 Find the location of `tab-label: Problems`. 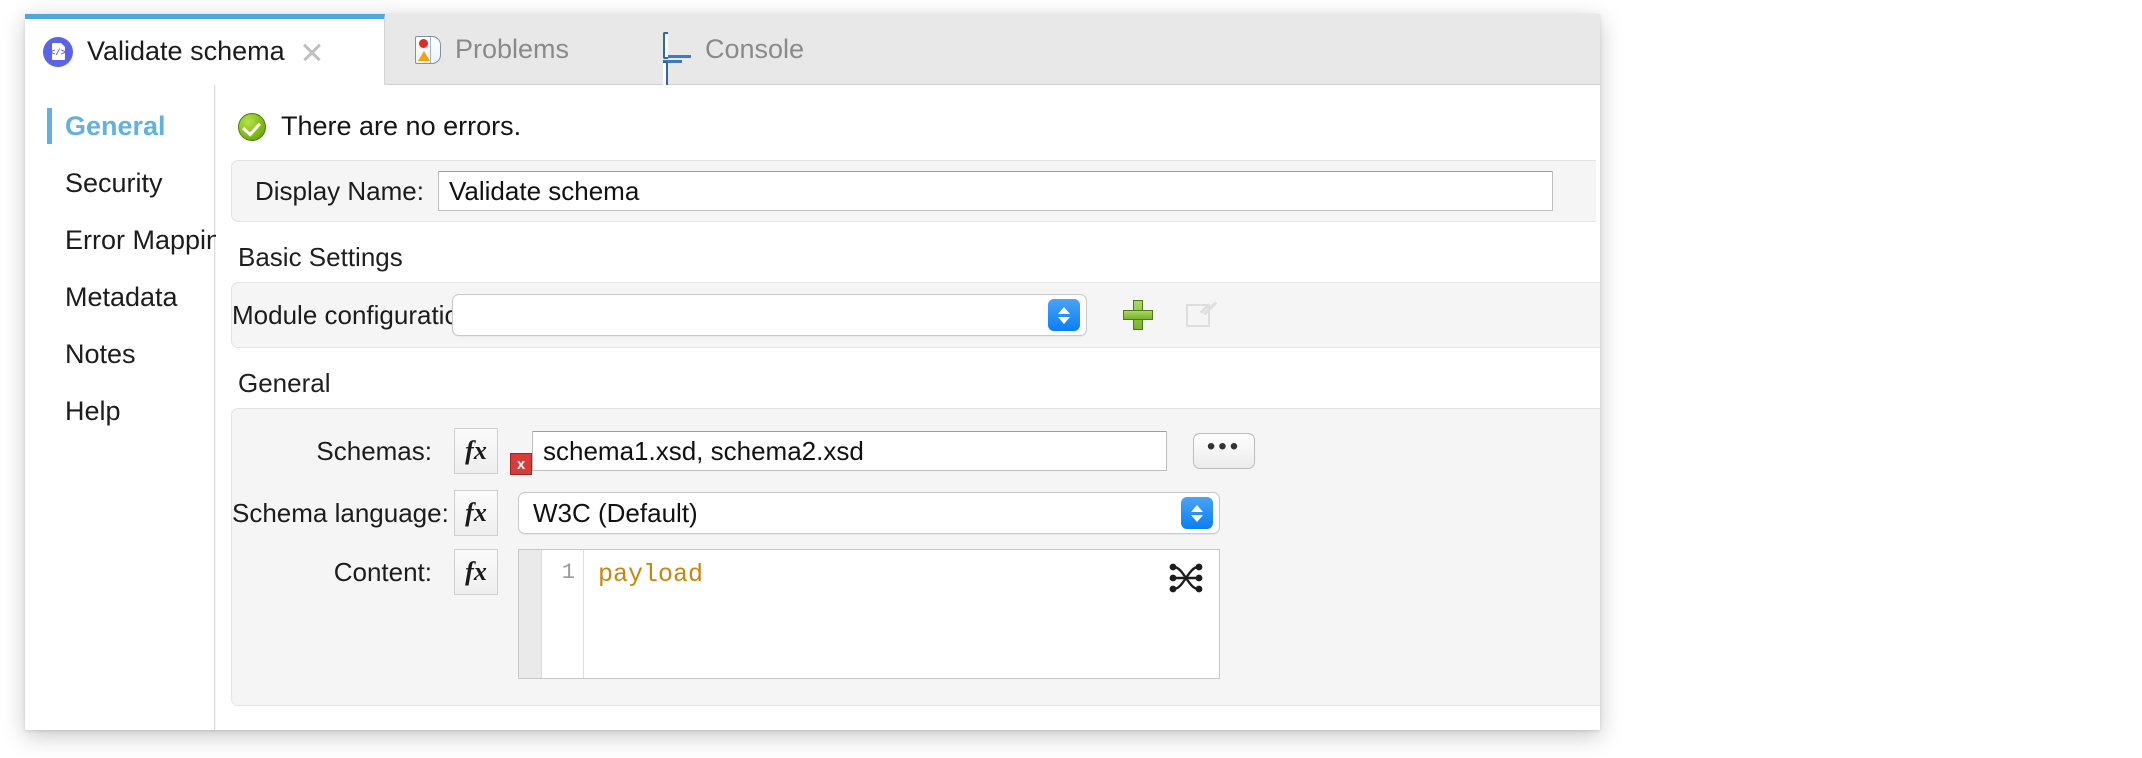

tab-label: Problems is located at coordinates (512, 49).